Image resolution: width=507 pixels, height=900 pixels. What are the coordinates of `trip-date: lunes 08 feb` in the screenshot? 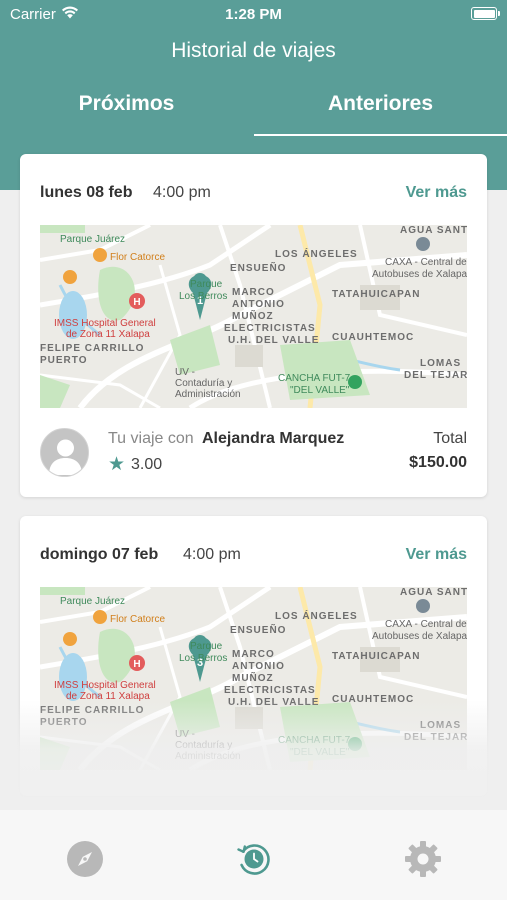 It's located at (86, 192).